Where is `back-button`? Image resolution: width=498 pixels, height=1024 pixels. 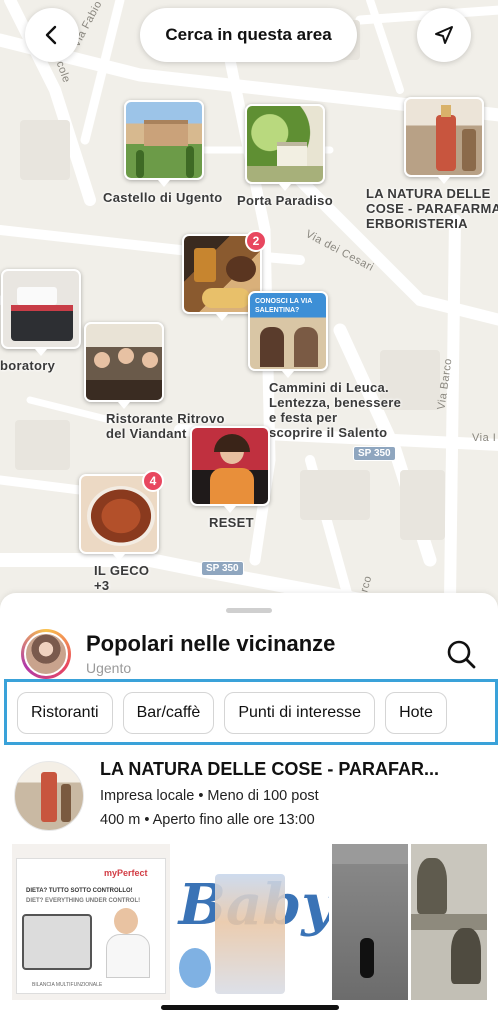 back-button is located at coordinates (52, 35).